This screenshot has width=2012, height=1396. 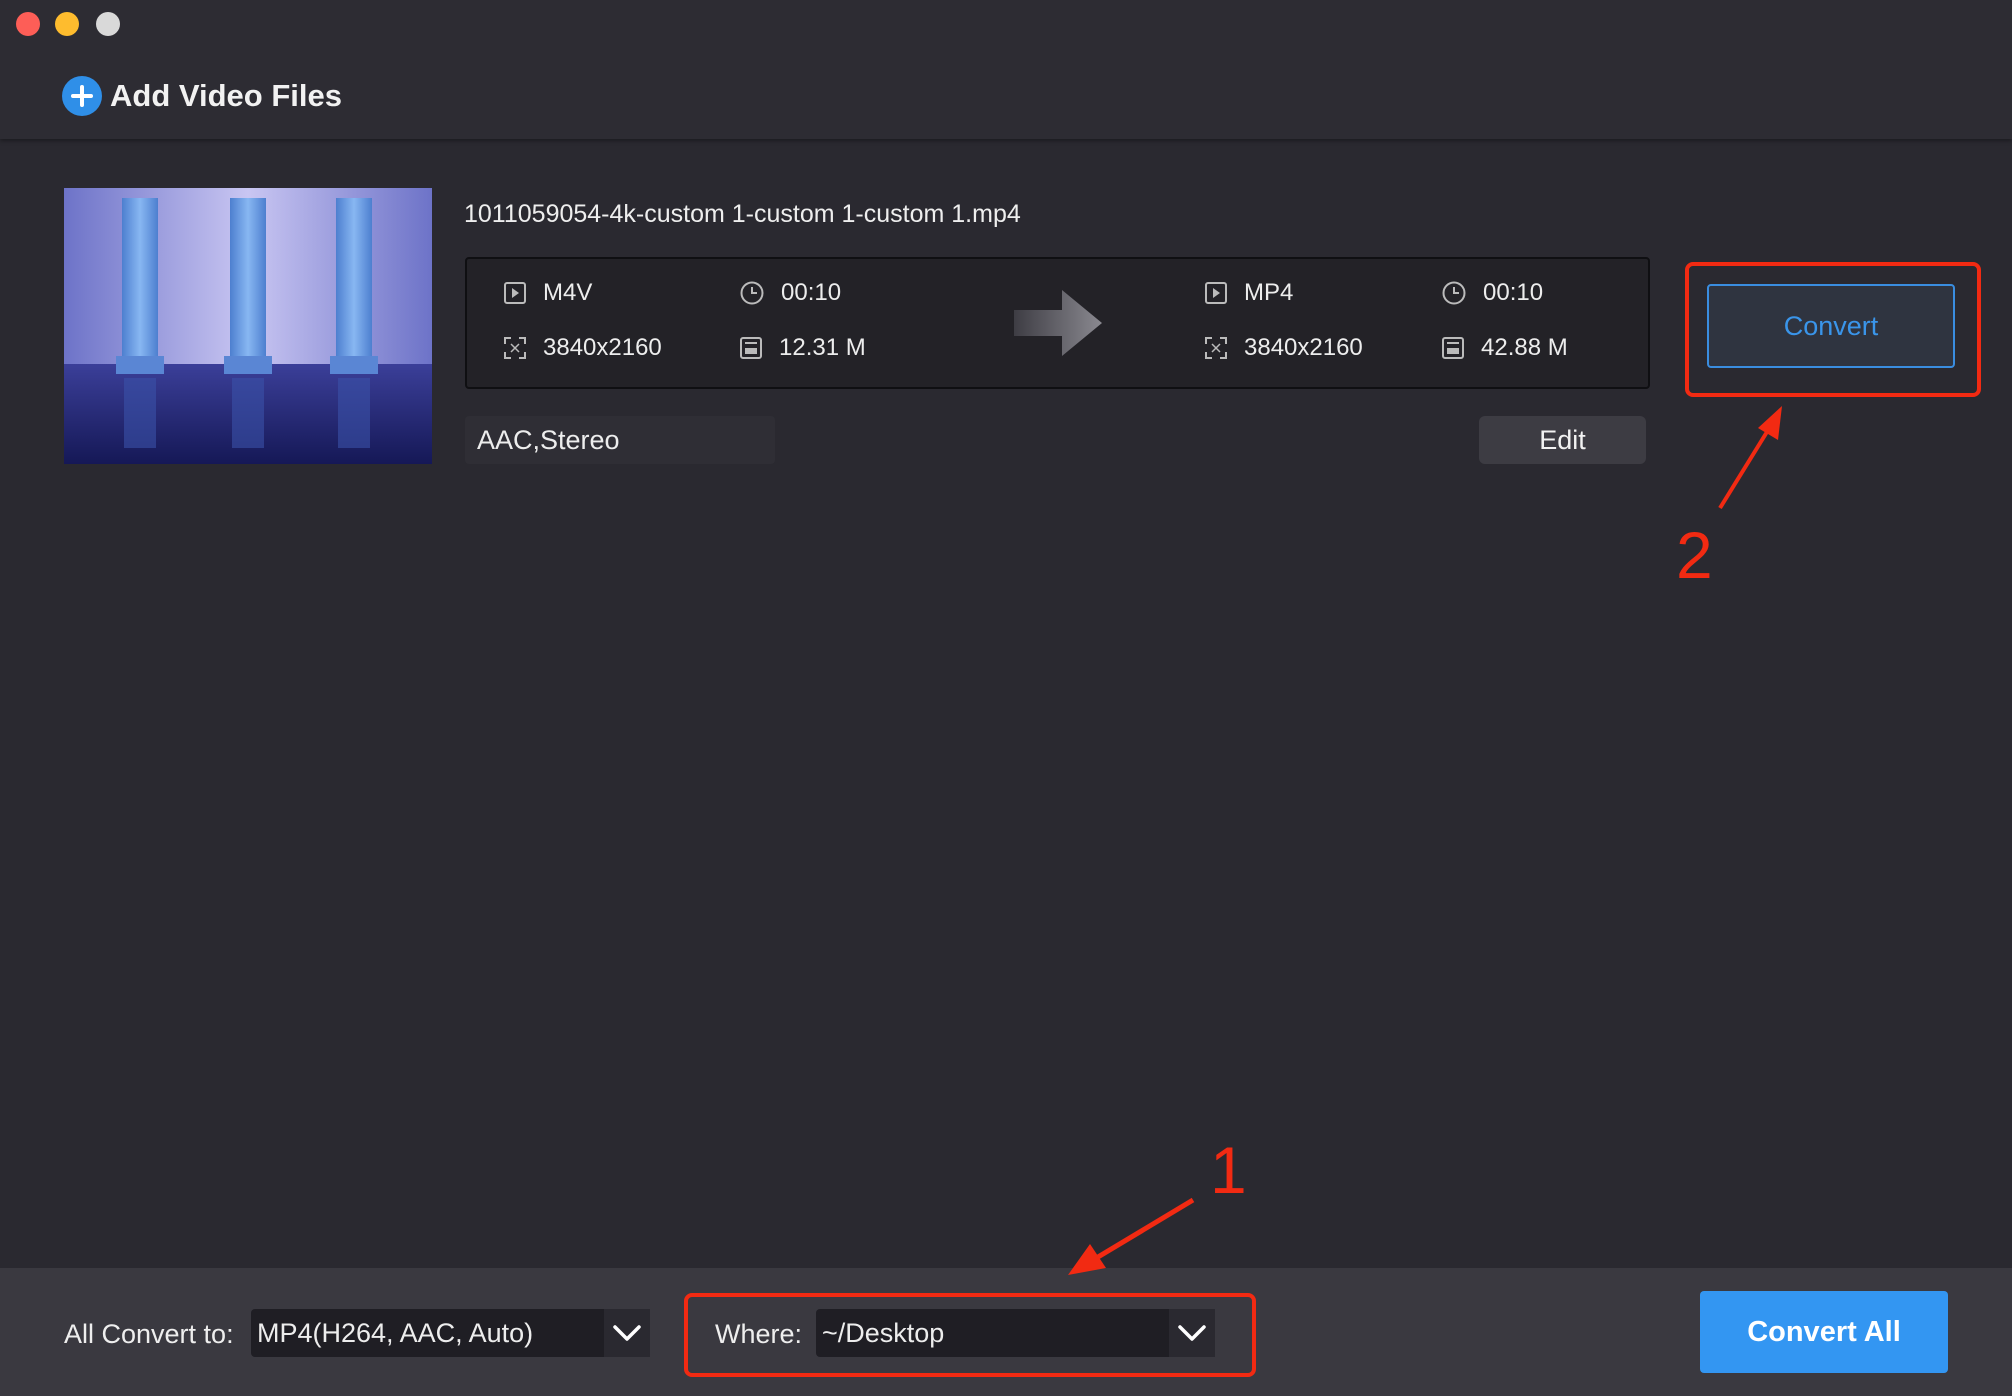 What do you see at coordinates (1694, 555) in the screenshot?
I see `annotation-step-2: 2` at bounding box center [1694, 555].